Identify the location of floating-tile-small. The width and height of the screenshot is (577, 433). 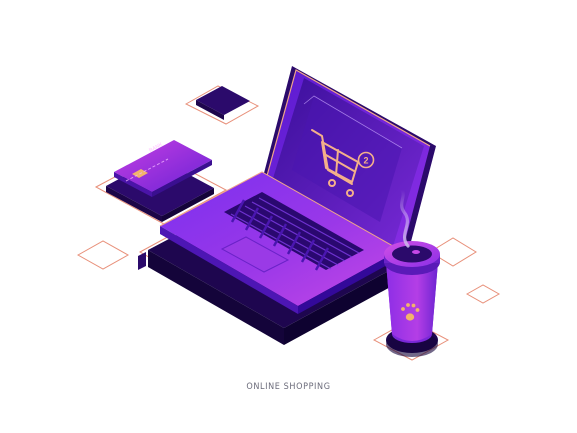
(483, 294).